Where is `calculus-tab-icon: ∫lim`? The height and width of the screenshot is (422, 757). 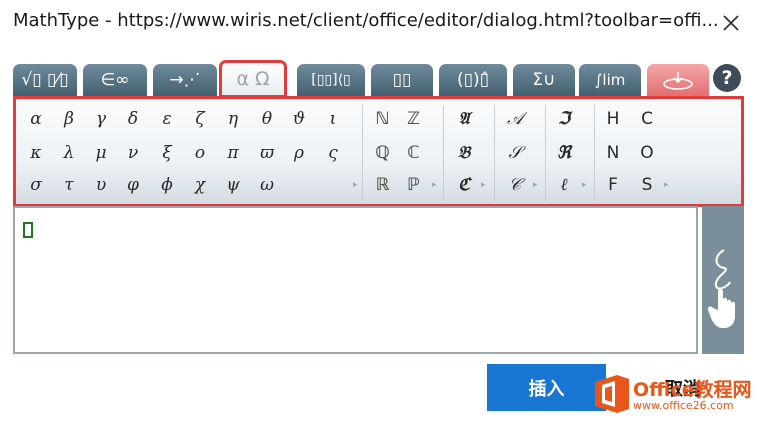
calculus-tab-icon: ∫lim is located at coordinates (610, 80).